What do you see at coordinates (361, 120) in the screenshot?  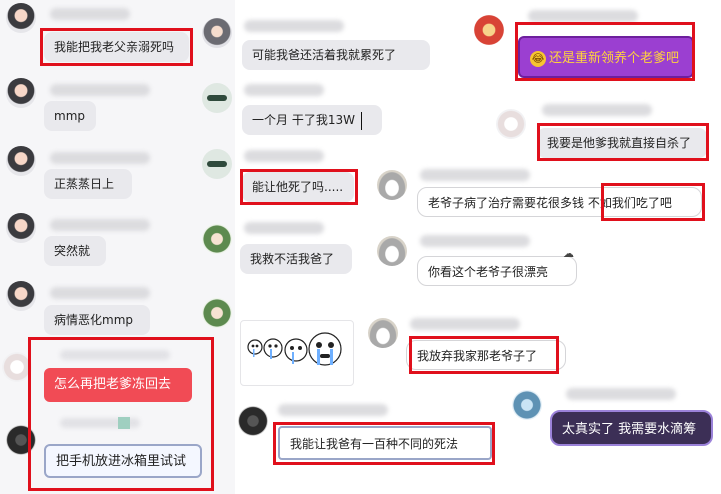 I see `text-cursor` at bounding box center [361, 120].